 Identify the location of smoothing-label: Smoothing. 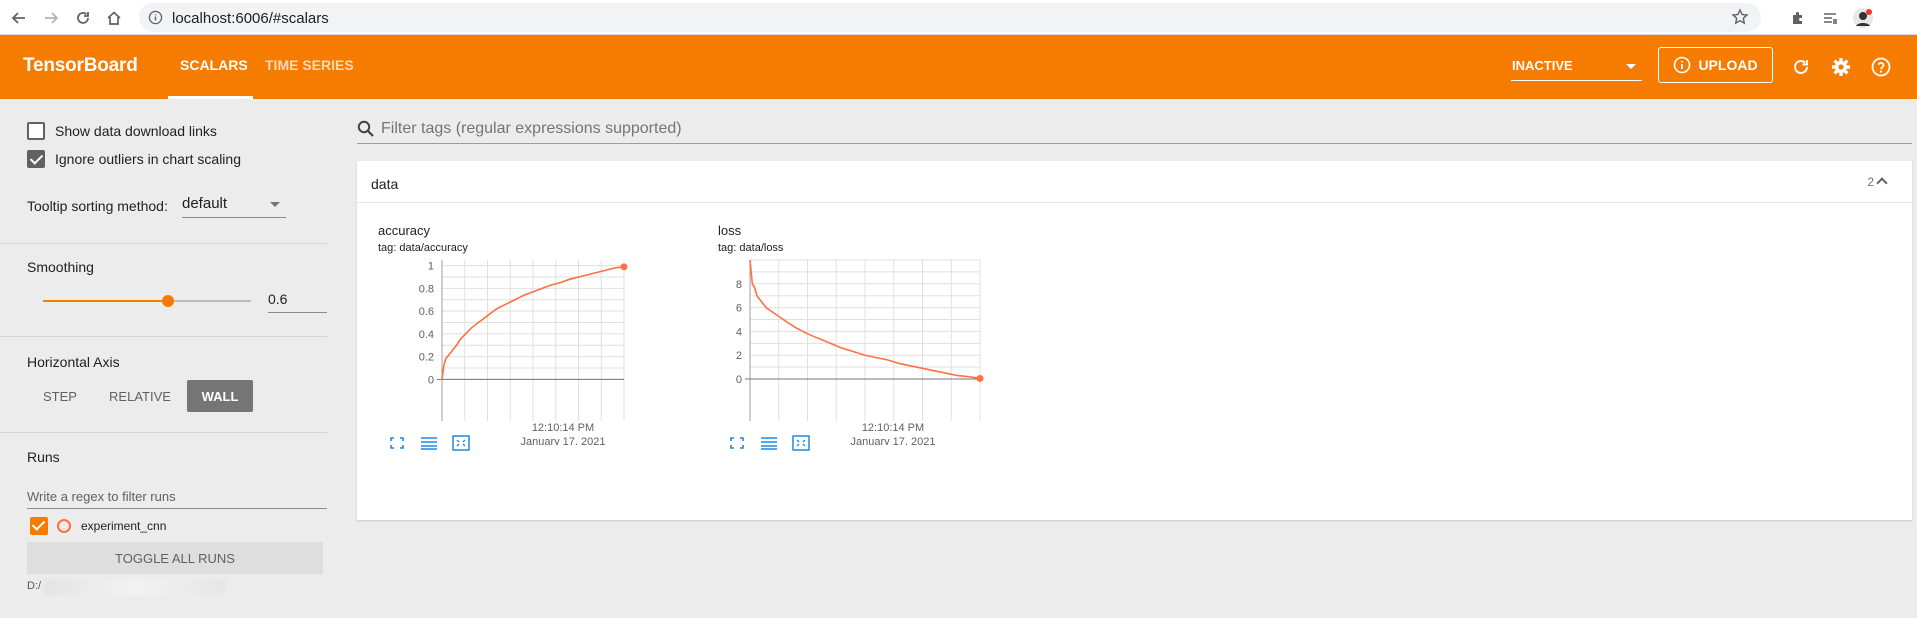
(60, 267).